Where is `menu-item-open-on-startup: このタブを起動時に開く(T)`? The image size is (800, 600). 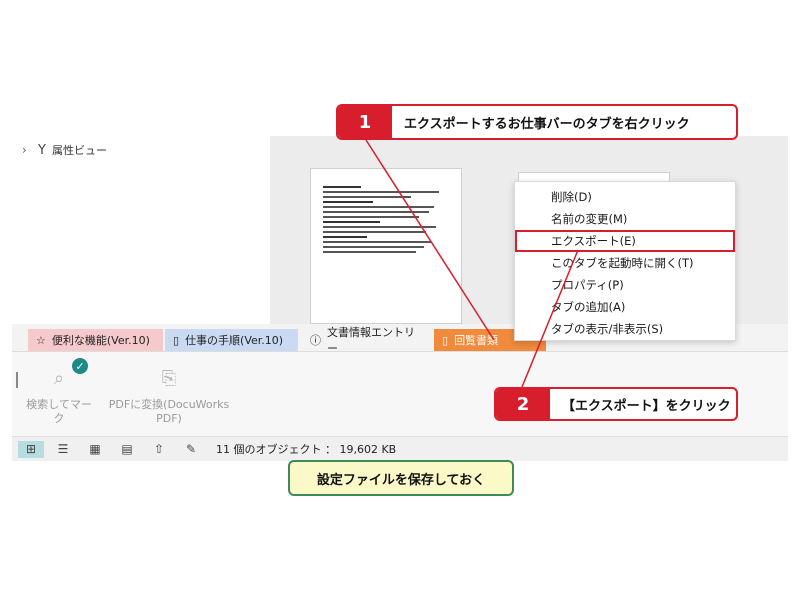 menu-item-open-on-startup: このタブを起動時に開く(T) is located at coordinates (625, 263).